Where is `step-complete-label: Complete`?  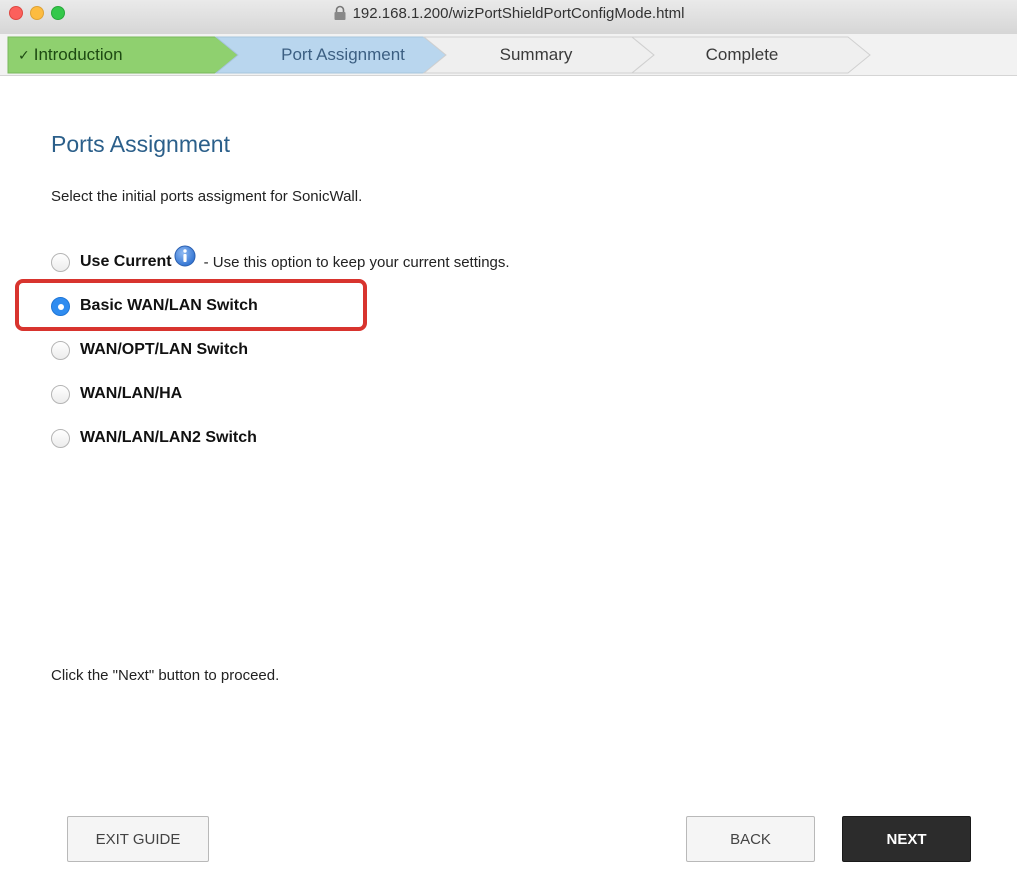 step-complete-label: Complete is located at coordinates (742, 54).